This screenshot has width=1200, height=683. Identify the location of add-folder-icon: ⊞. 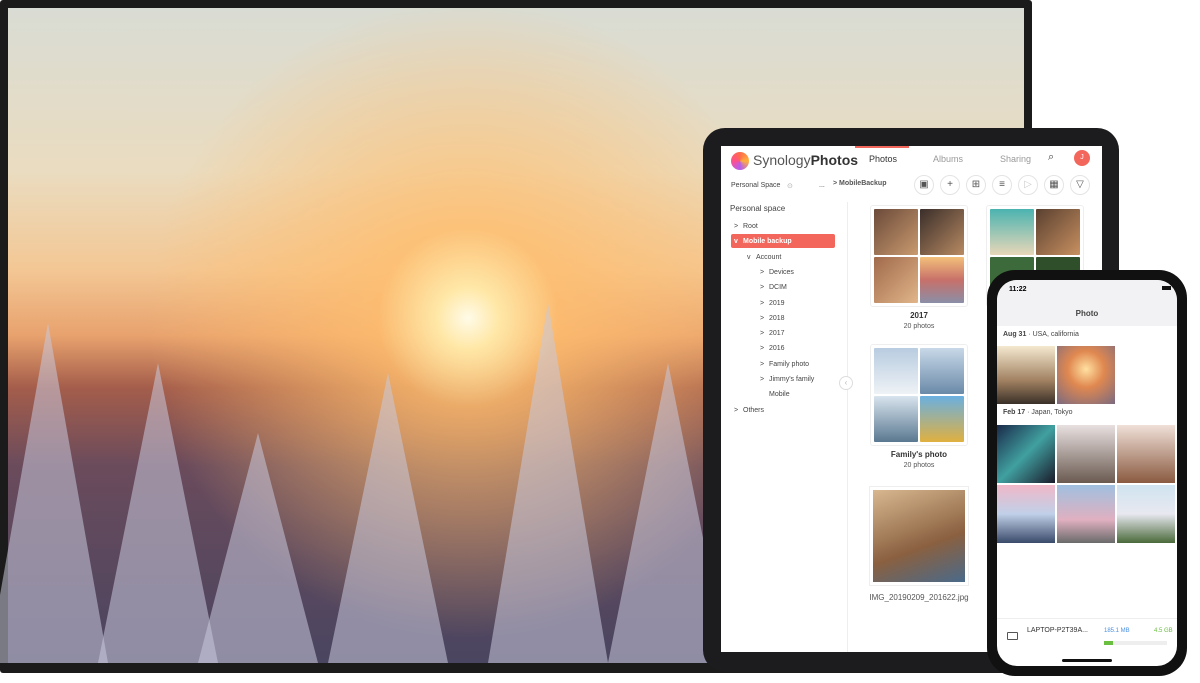
(976, 185).